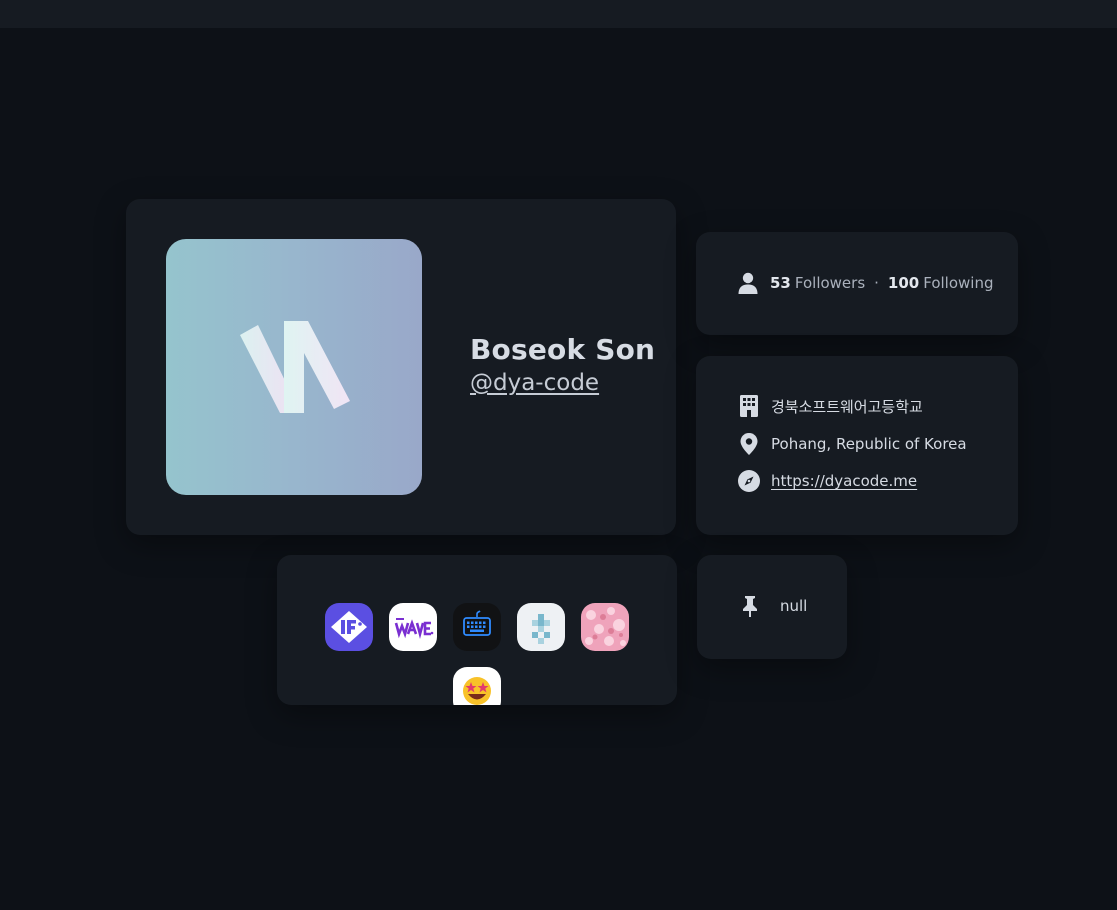 The image size is (1117, 910). I want to click on following-label: Following, so click(958, 283).